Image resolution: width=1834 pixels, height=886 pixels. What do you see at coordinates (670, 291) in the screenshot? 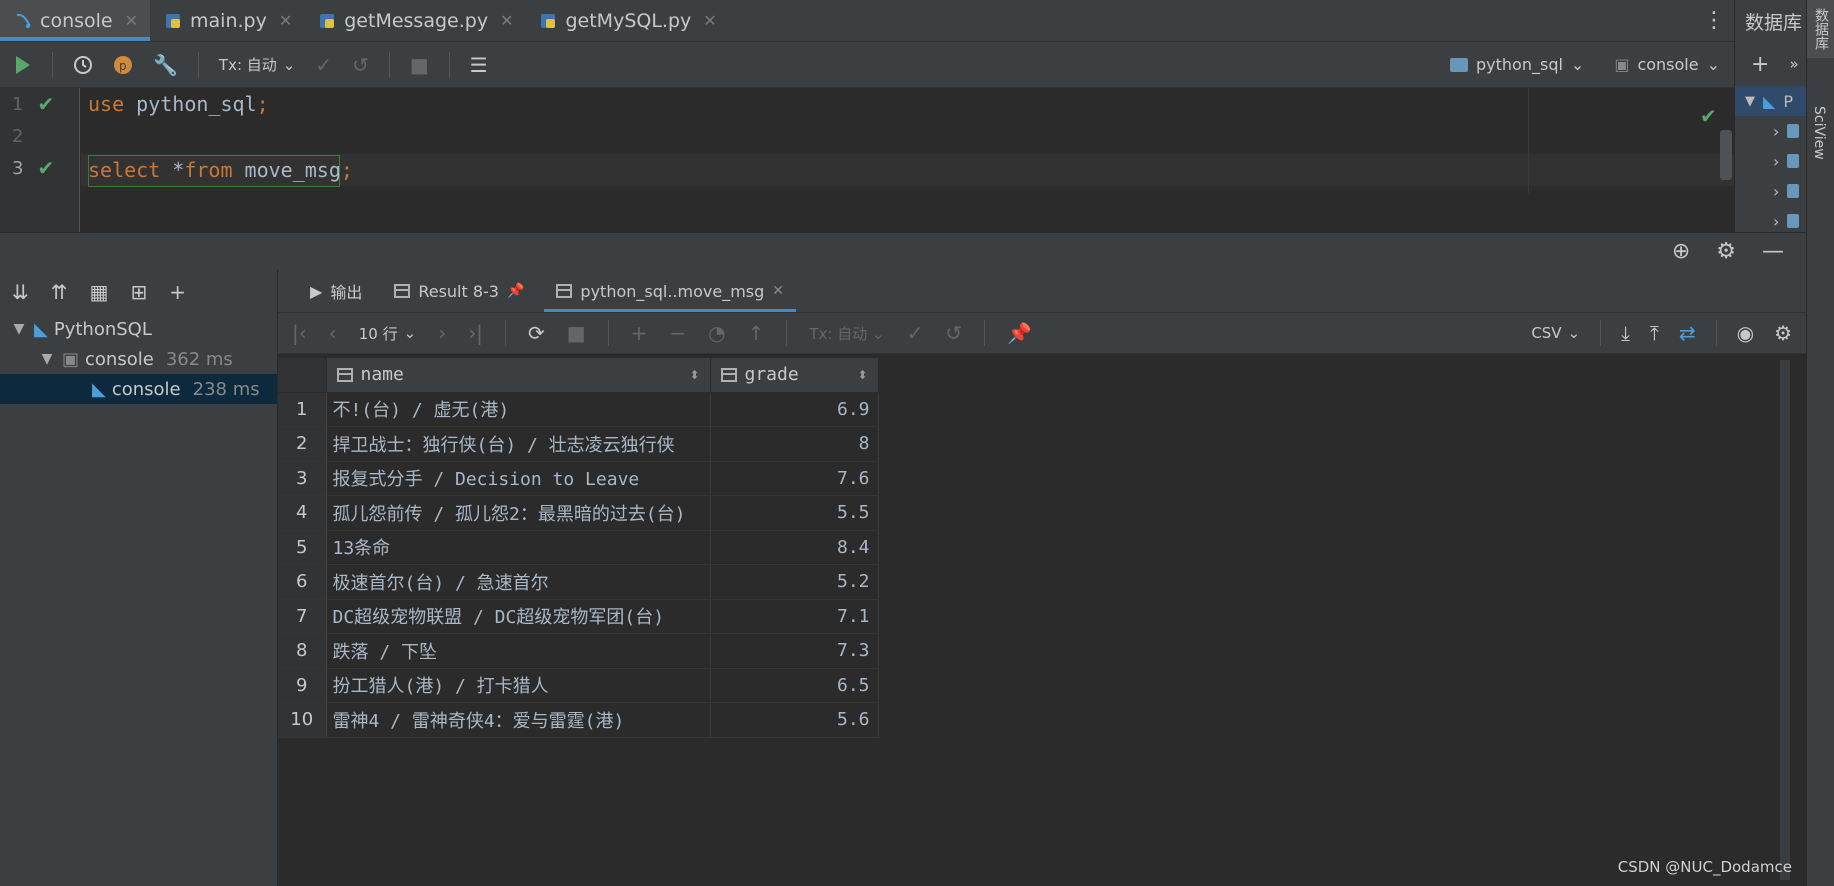
I see `tab-move-msg: python_sql..move_msg ✕` at bounding box center [670, 291].